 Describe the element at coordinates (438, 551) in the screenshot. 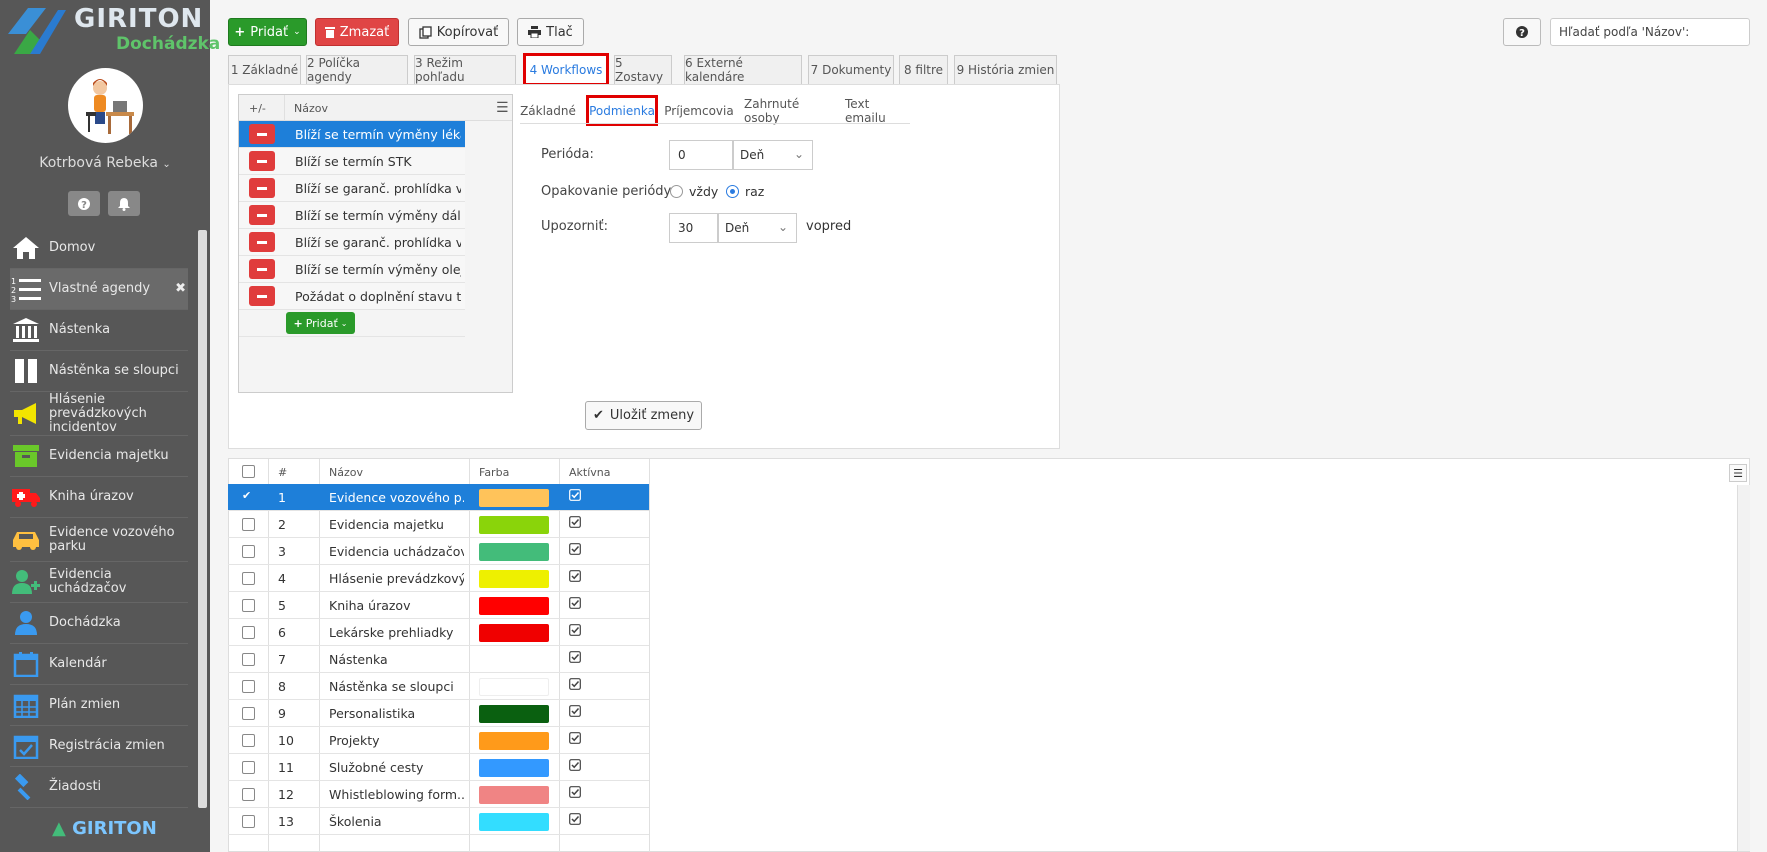

I see `table-row: 3 Evidencia uchádzačov` at that location.